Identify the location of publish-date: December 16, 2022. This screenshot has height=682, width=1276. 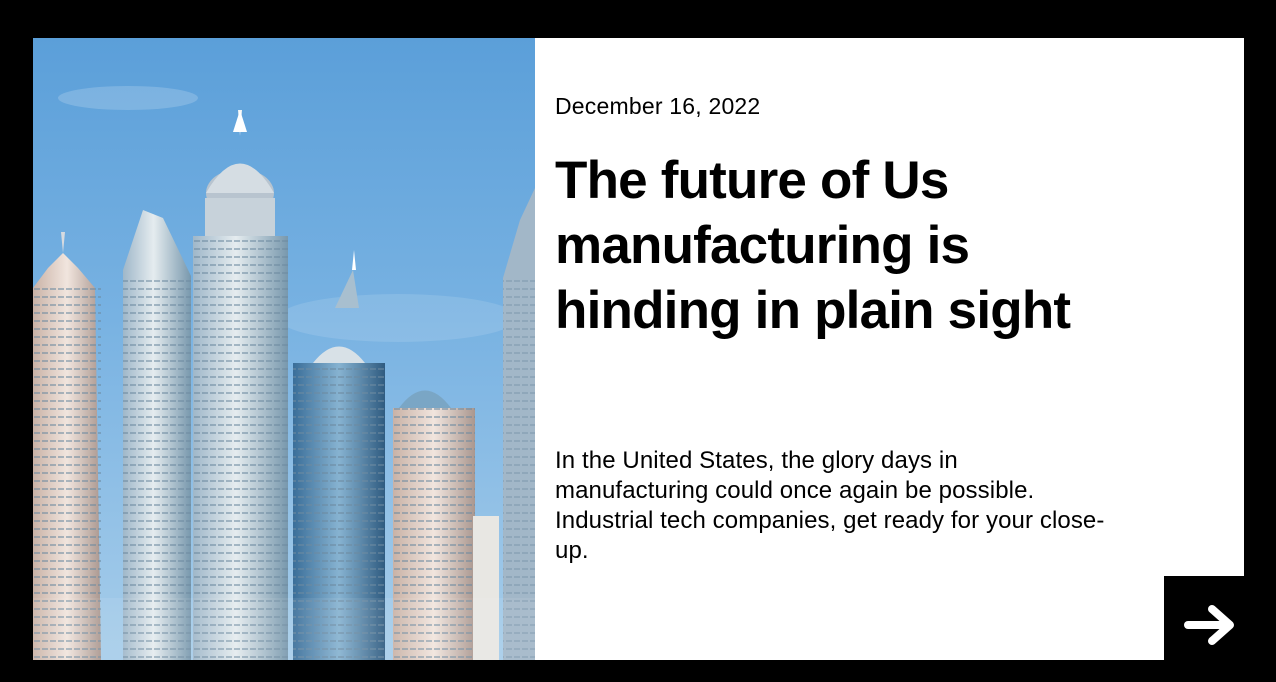
(658, 106).